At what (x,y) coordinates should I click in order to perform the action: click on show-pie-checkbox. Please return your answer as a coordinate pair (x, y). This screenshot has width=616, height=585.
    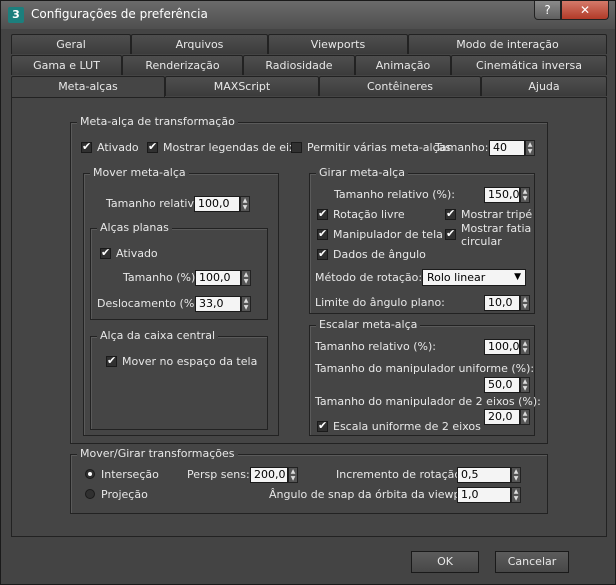
    Looking at the image, I should click on (450, 233).